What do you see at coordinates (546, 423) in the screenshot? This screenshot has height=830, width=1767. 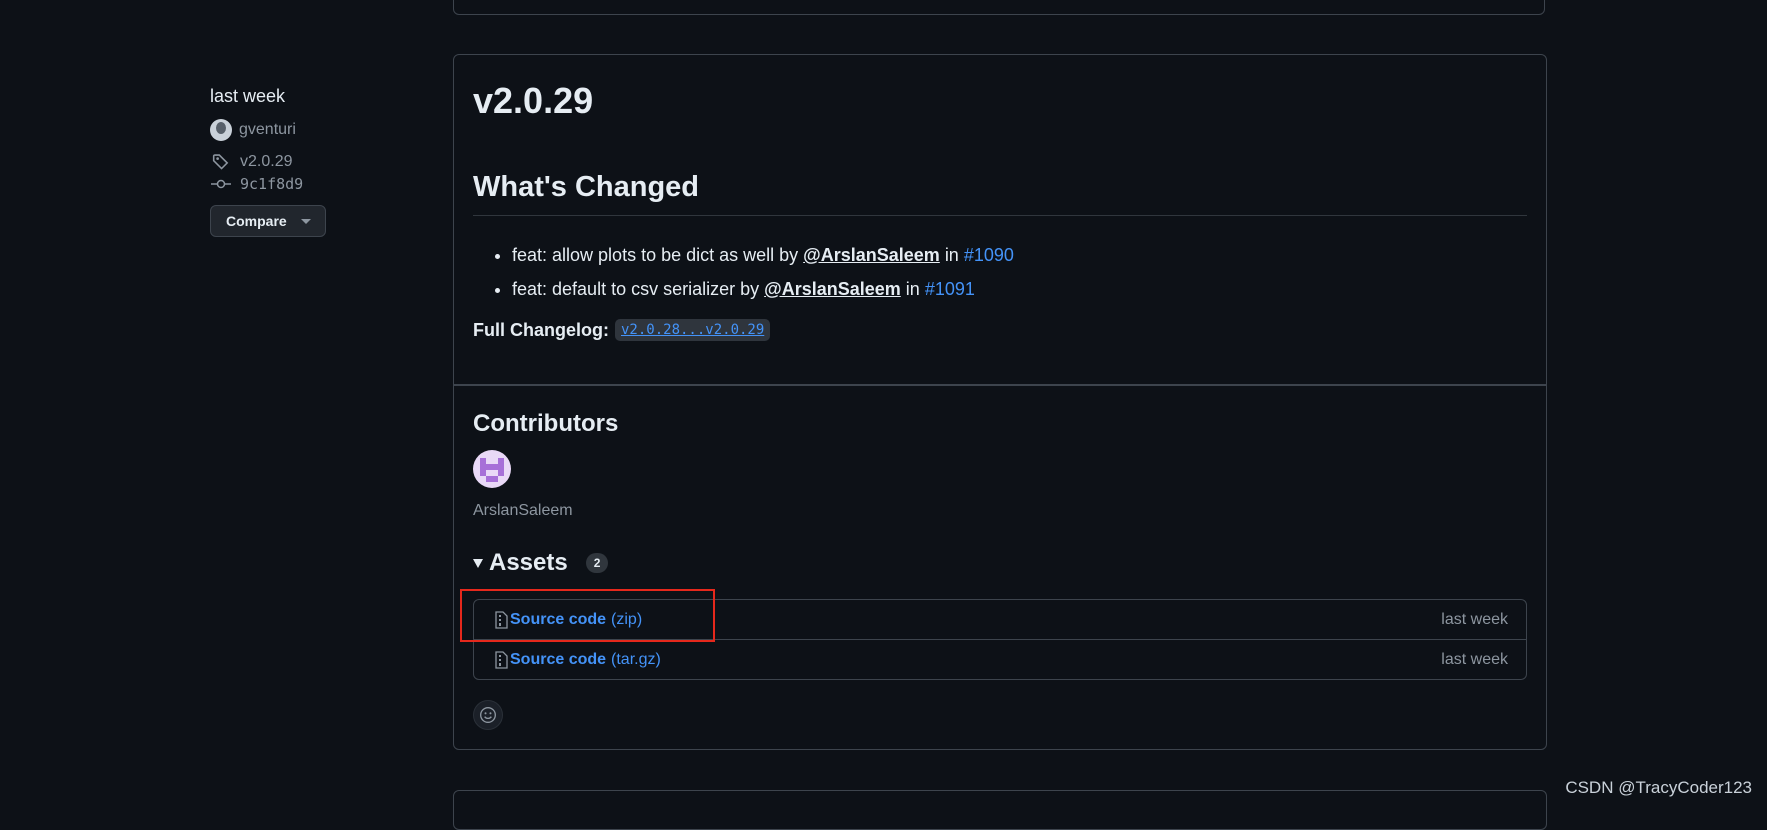 I see `contributors-heading: Contributors` at bounding box center [546, 423].